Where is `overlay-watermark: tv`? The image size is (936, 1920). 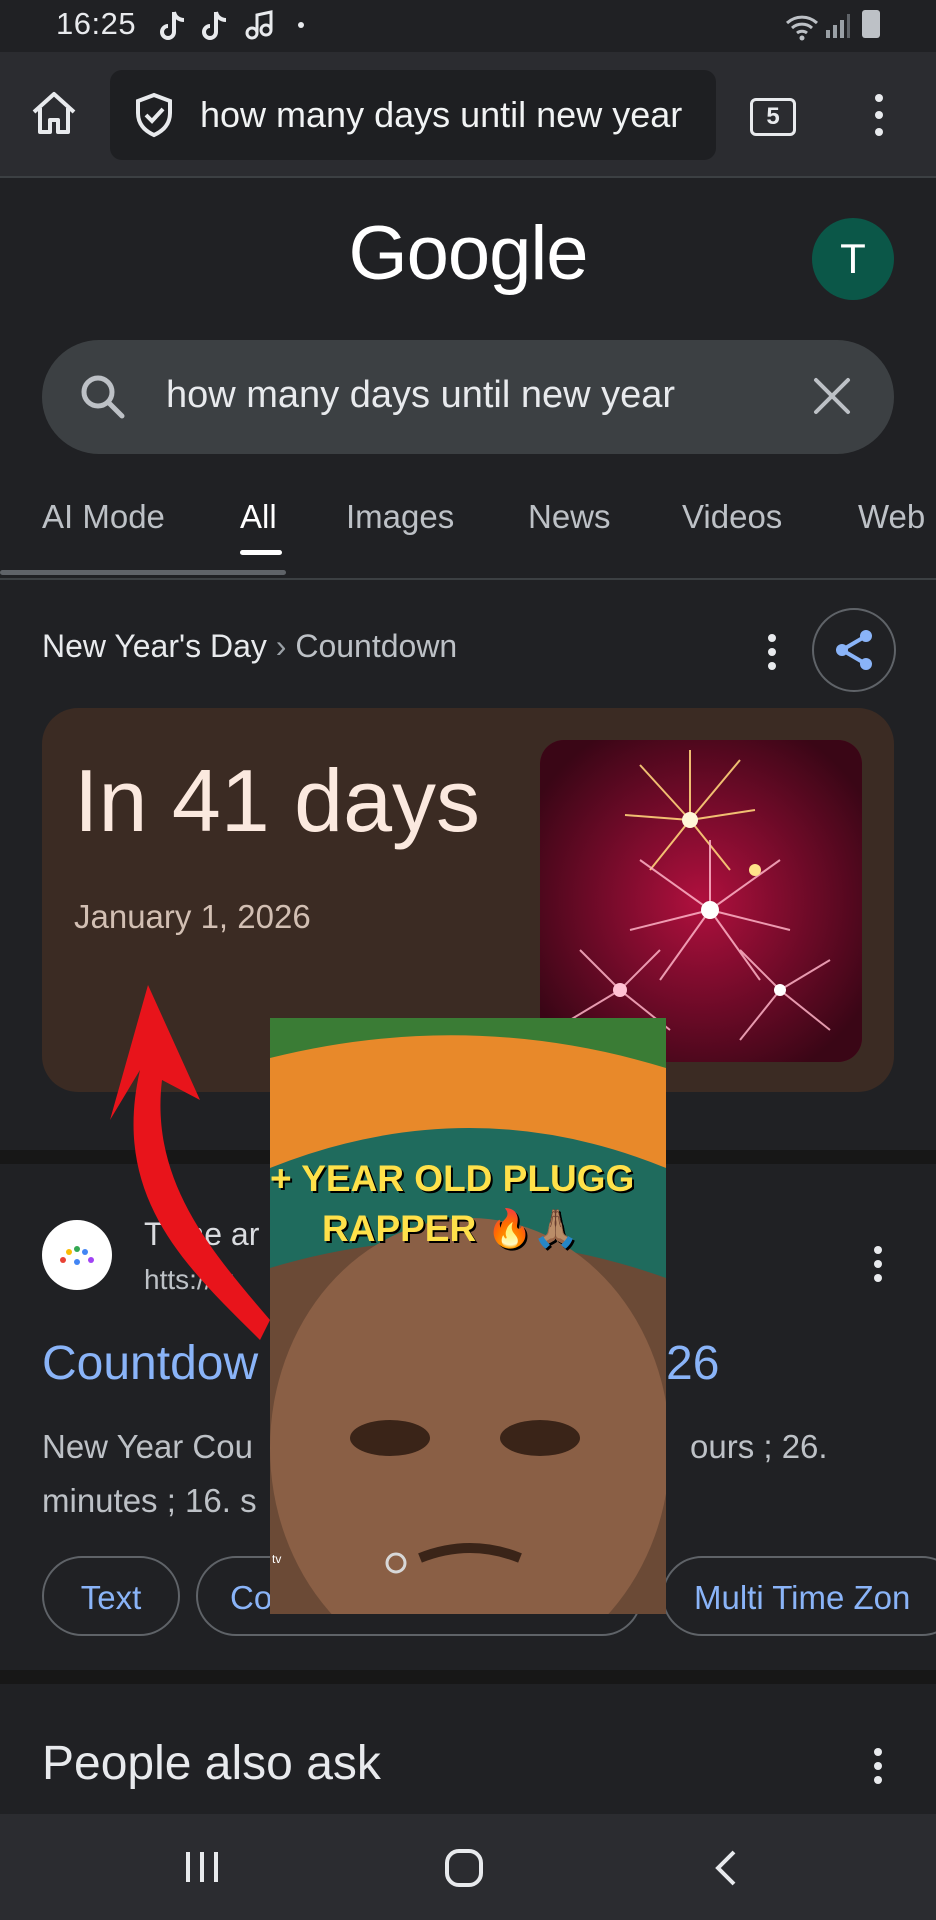
overlay-watermark: tv is located at coordinates (277, 1559).